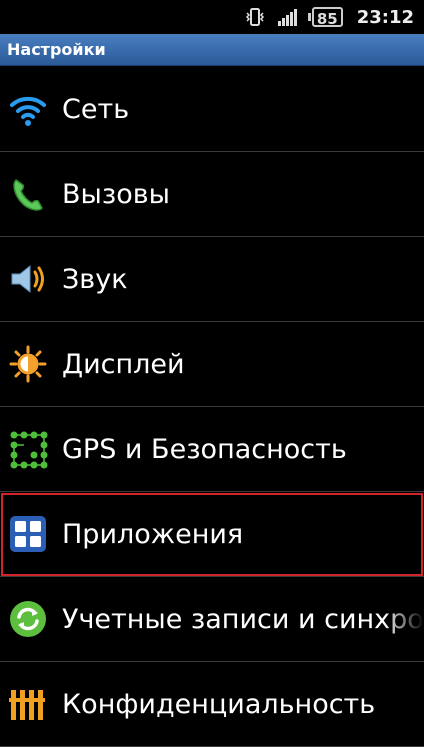 The width and height of the screenshot is (424, 747). I want to click on settings-item-label: GPS и Безопасность, so click(204, 449).